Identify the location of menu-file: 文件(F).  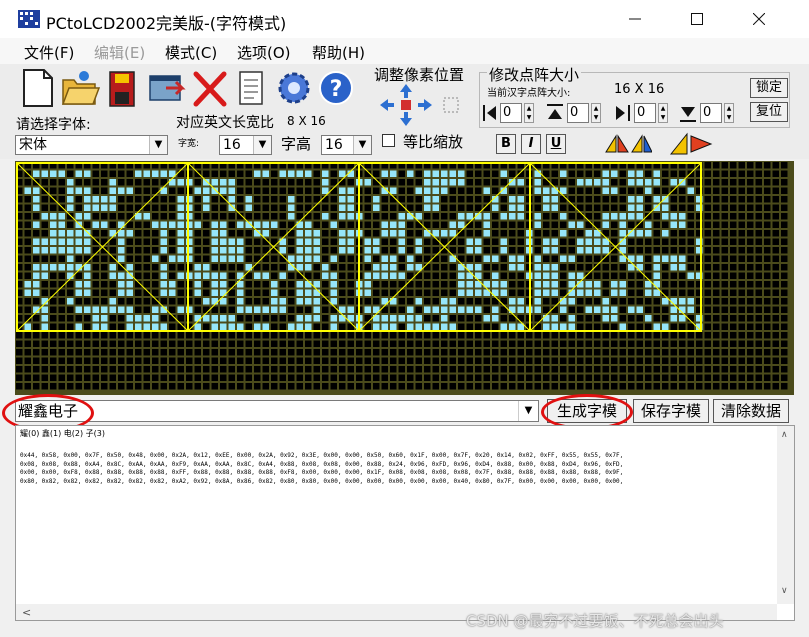
(49, 52).